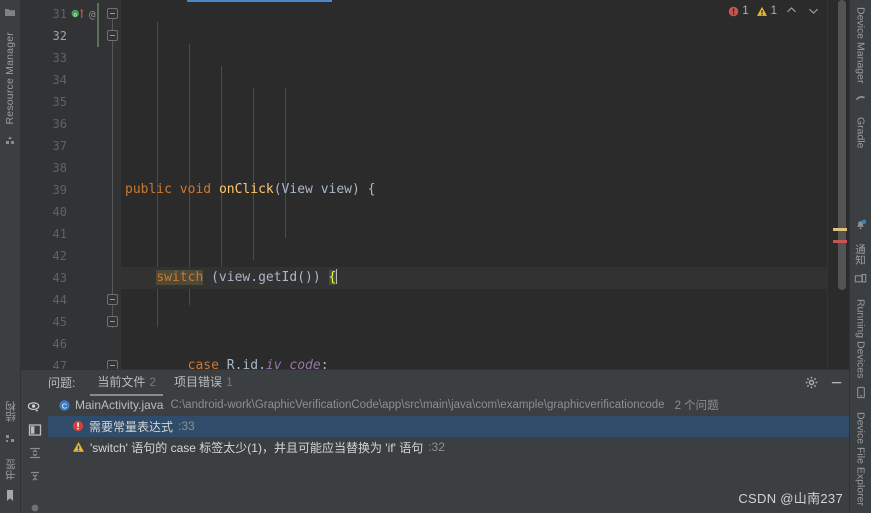 Image resolution: width=871 pixels, height=513 pixels. I want to click on gutter-row-37: 37, so click(71, 146).